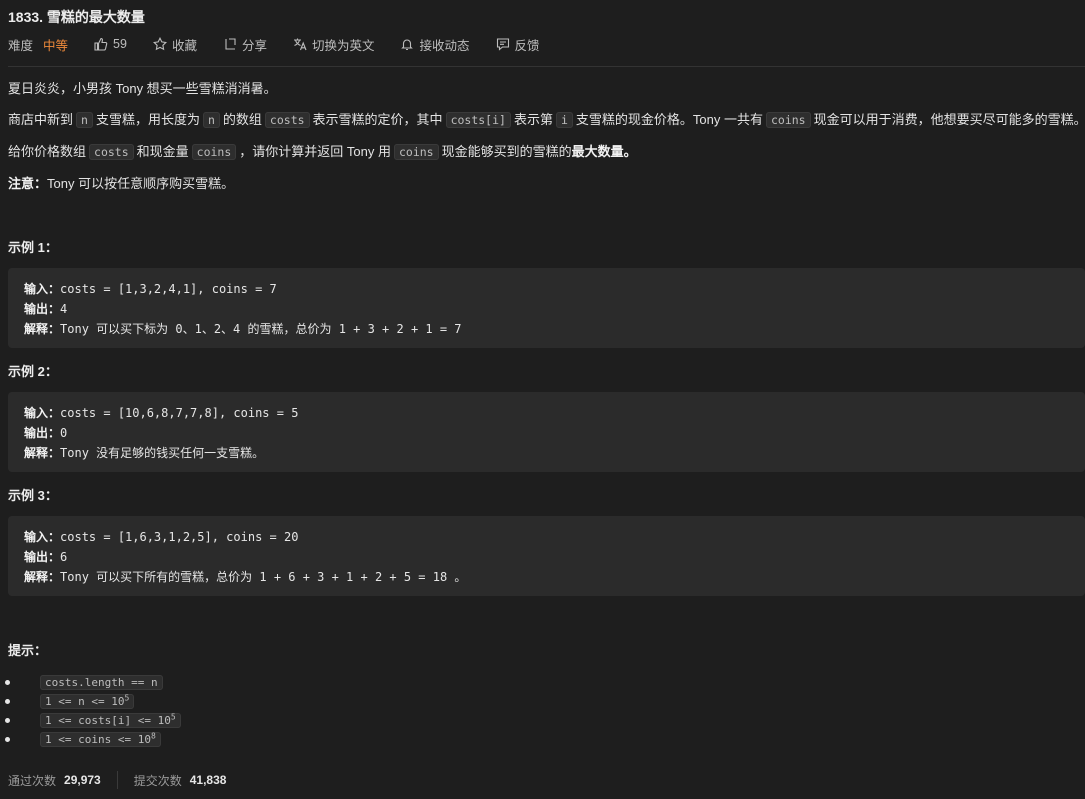 The image size is (1085, 799). What do you see at coordinates (168, 289) in the screenshot?
I see `example-input: costs = [1,3,2,4,1], coins = 7` at bounding box center [168, 289].